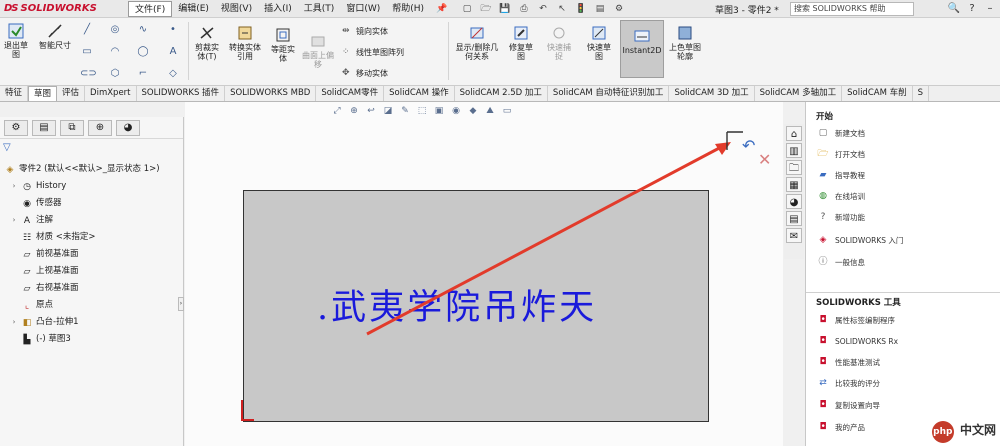  I want to click on menu-insert: 插入(I), so click(278, 9).